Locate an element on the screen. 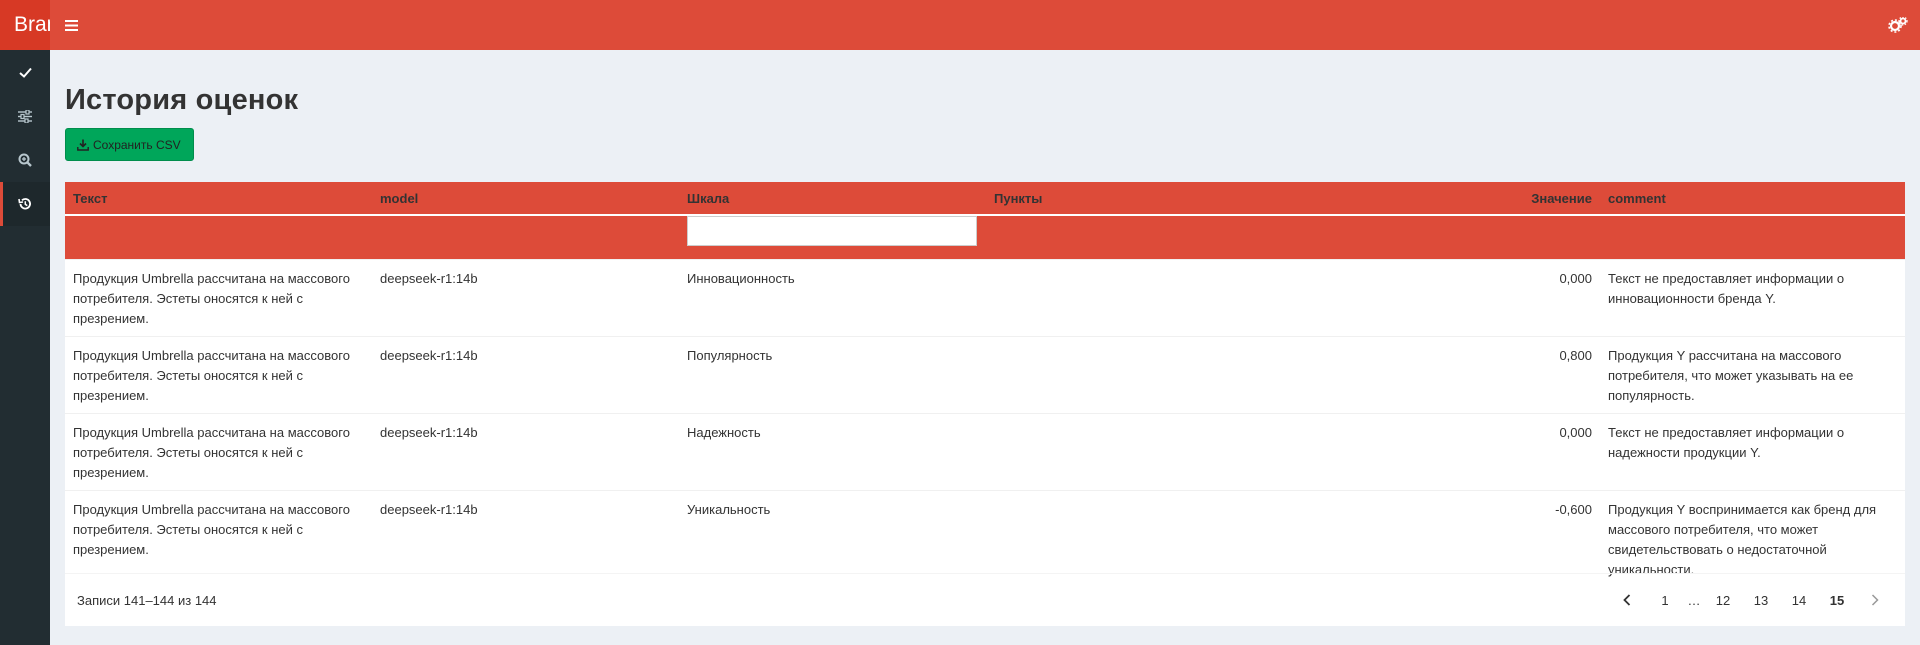 This screenshot has width=1920, height=645. download-icon is located at coordinates (83, 145).